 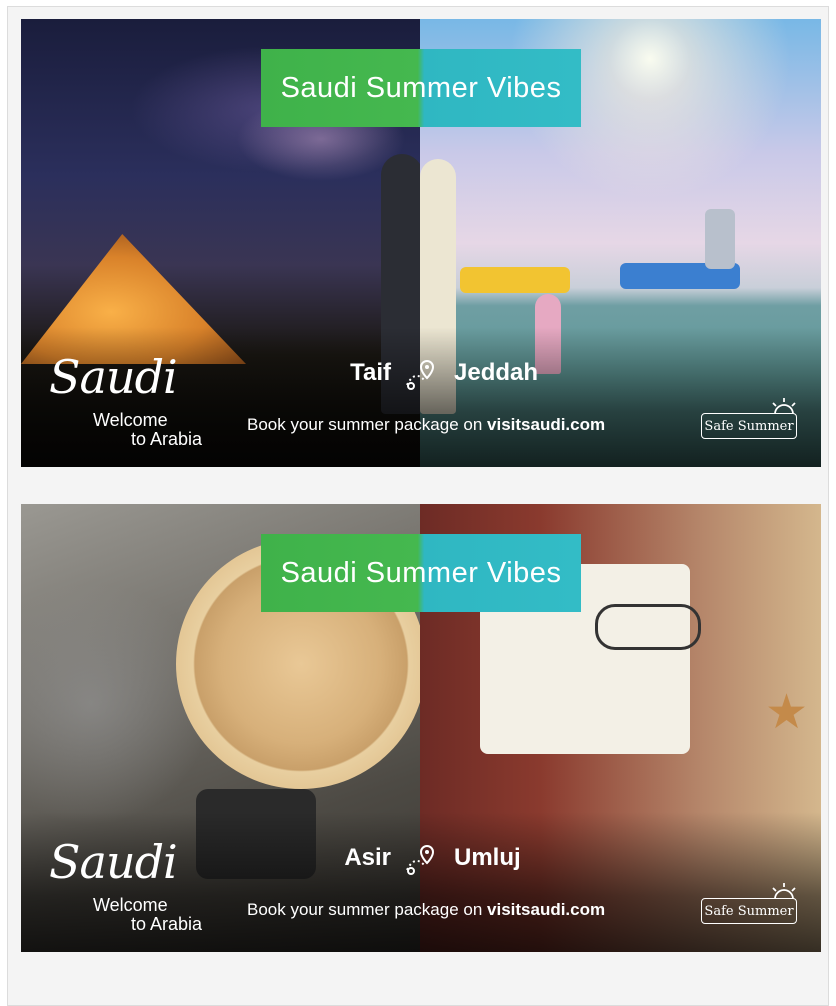 I want to click on destination-cities: Asir Umluj, so click(x=421, y=861).